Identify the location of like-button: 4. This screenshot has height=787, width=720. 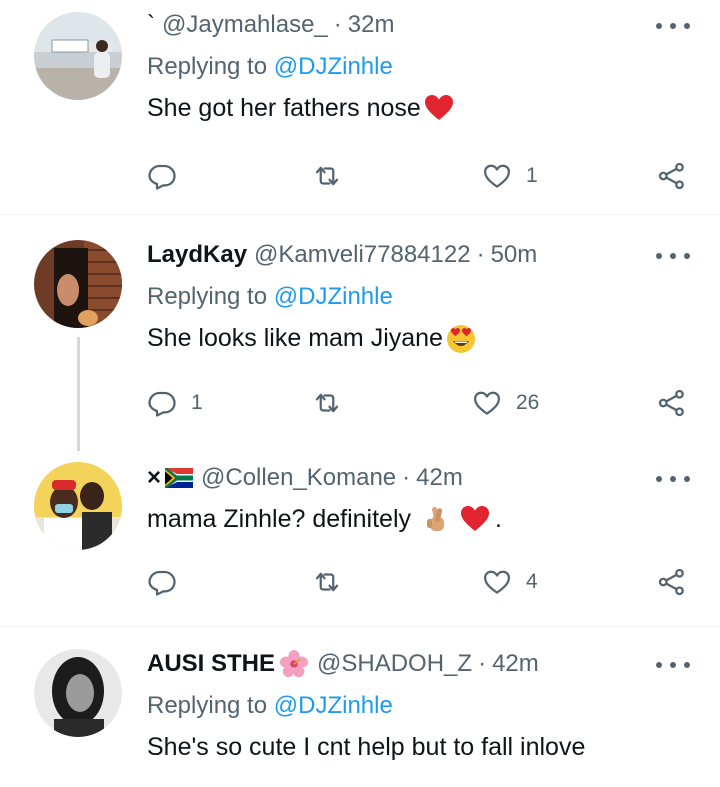
(510, 582).